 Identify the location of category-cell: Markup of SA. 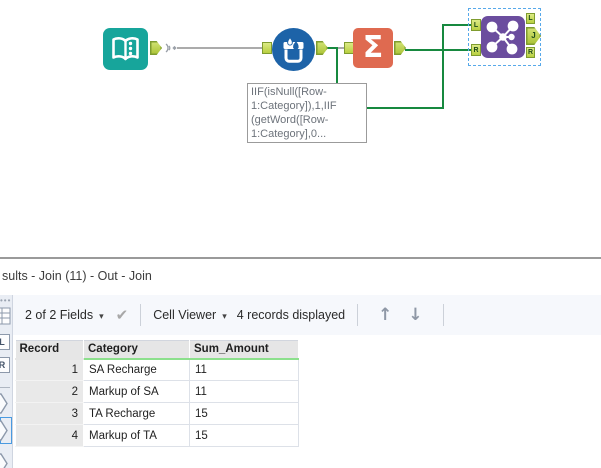
(136, 391).